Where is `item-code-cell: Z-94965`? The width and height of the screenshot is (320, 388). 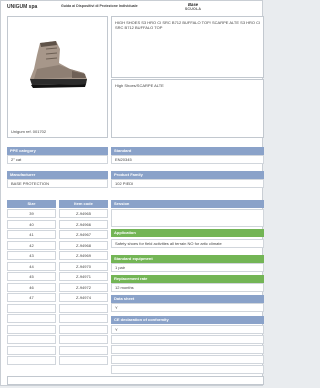
item-code-cell: Z-94965 is located at coordinates (83, 213).